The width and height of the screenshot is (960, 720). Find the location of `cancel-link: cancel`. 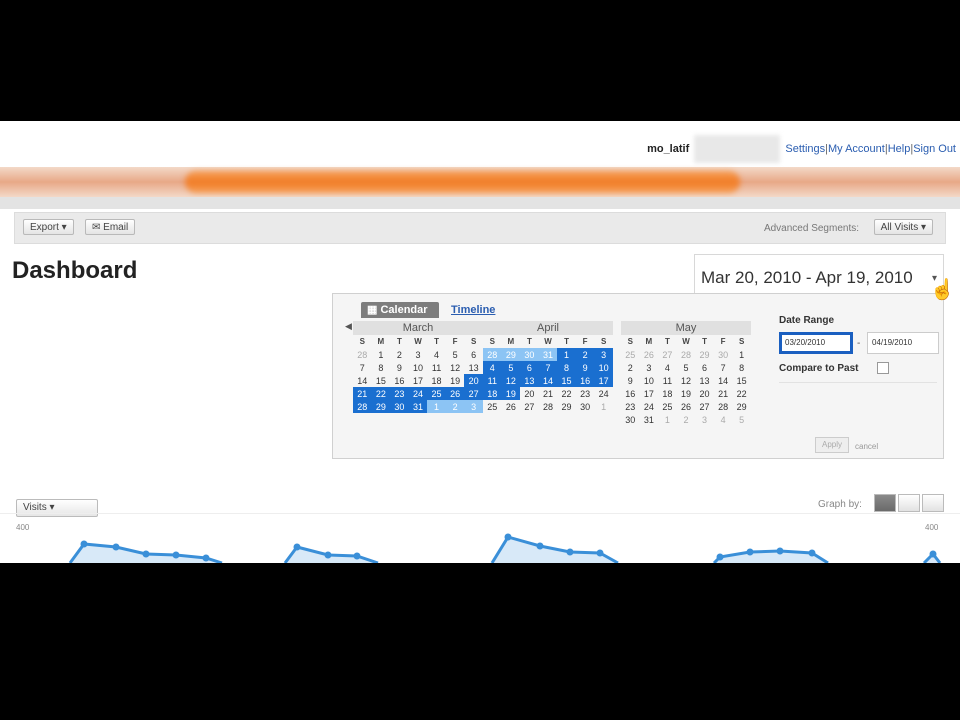

cancel-link: cancel is located at coordinates (866, 446).